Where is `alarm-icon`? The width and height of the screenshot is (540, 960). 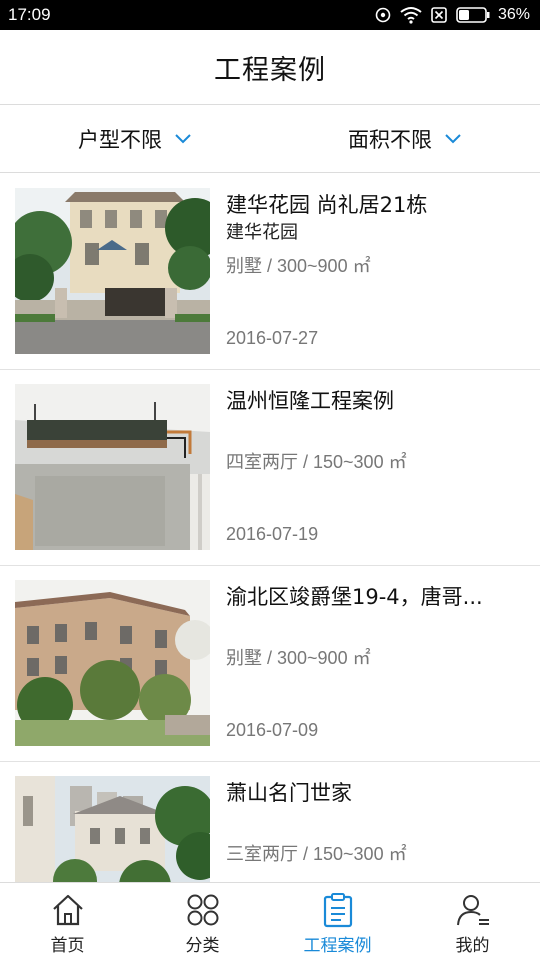 alarm-icon is located at coordinates (383, 15).